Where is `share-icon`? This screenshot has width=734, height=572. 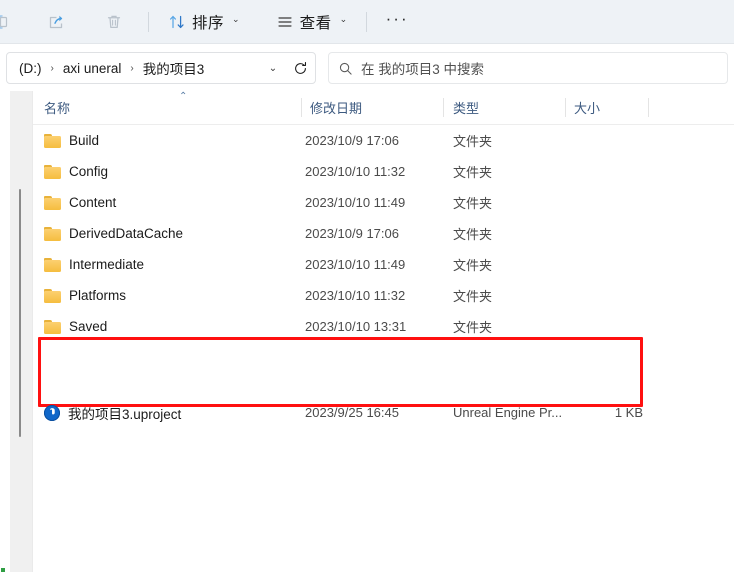 share-icon is located at coordinates (56, 21).